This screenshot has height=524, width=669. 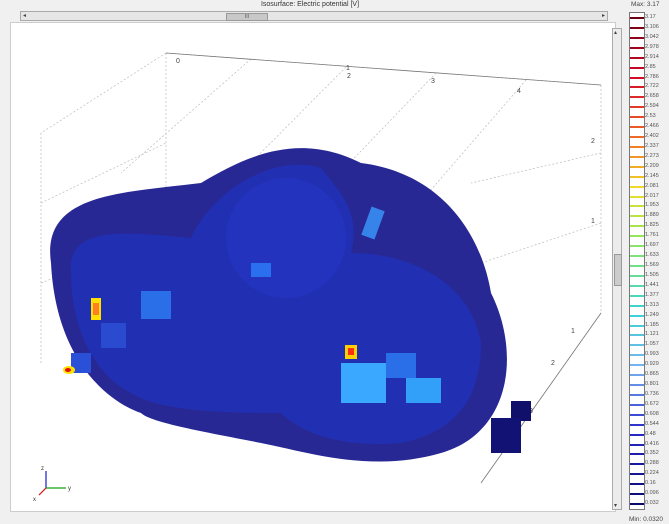 I want to click on legend-value: 2.722, so click(x=652, y=86).